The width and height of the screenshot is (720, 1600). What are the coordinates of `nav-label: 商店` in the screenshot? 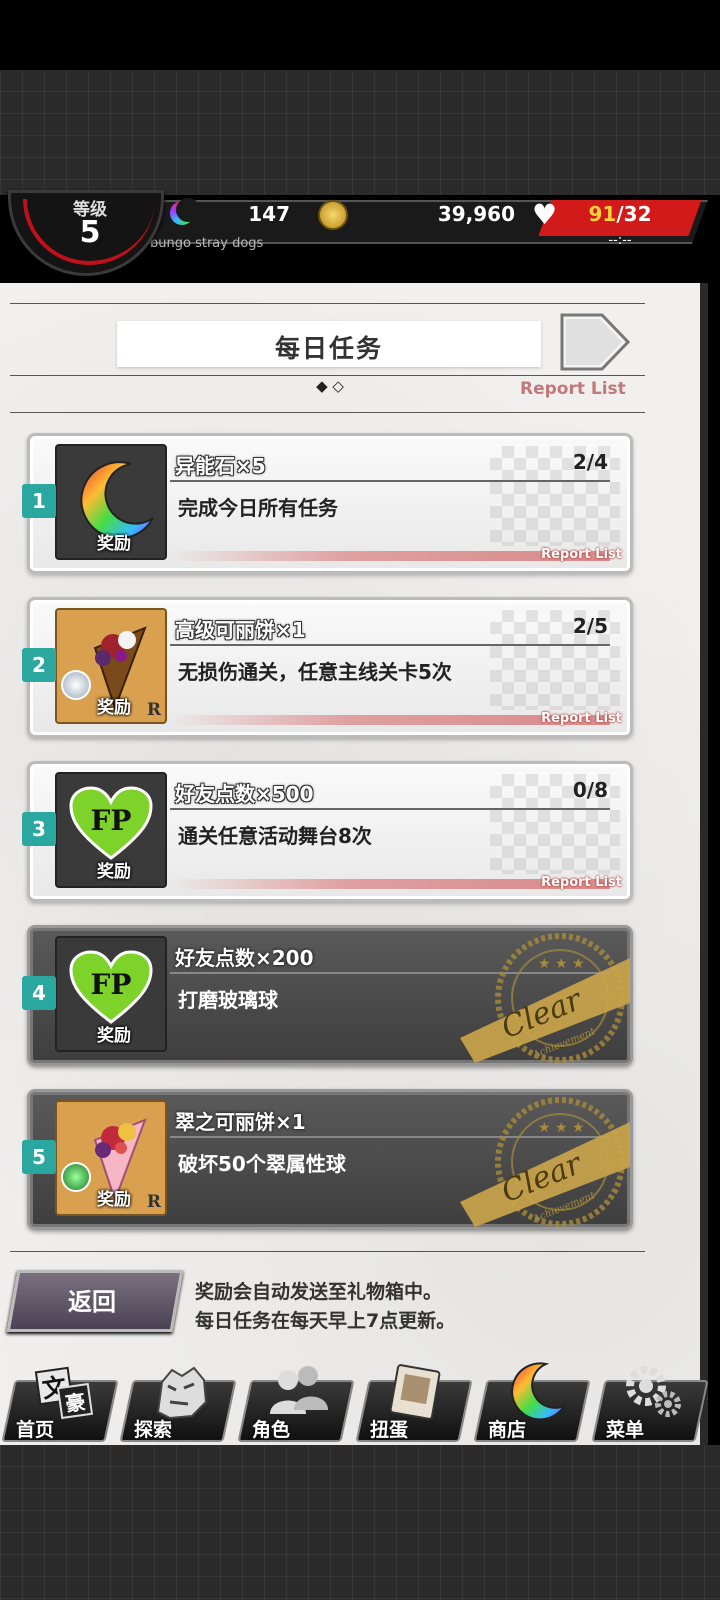 It's located at (507, 1430).